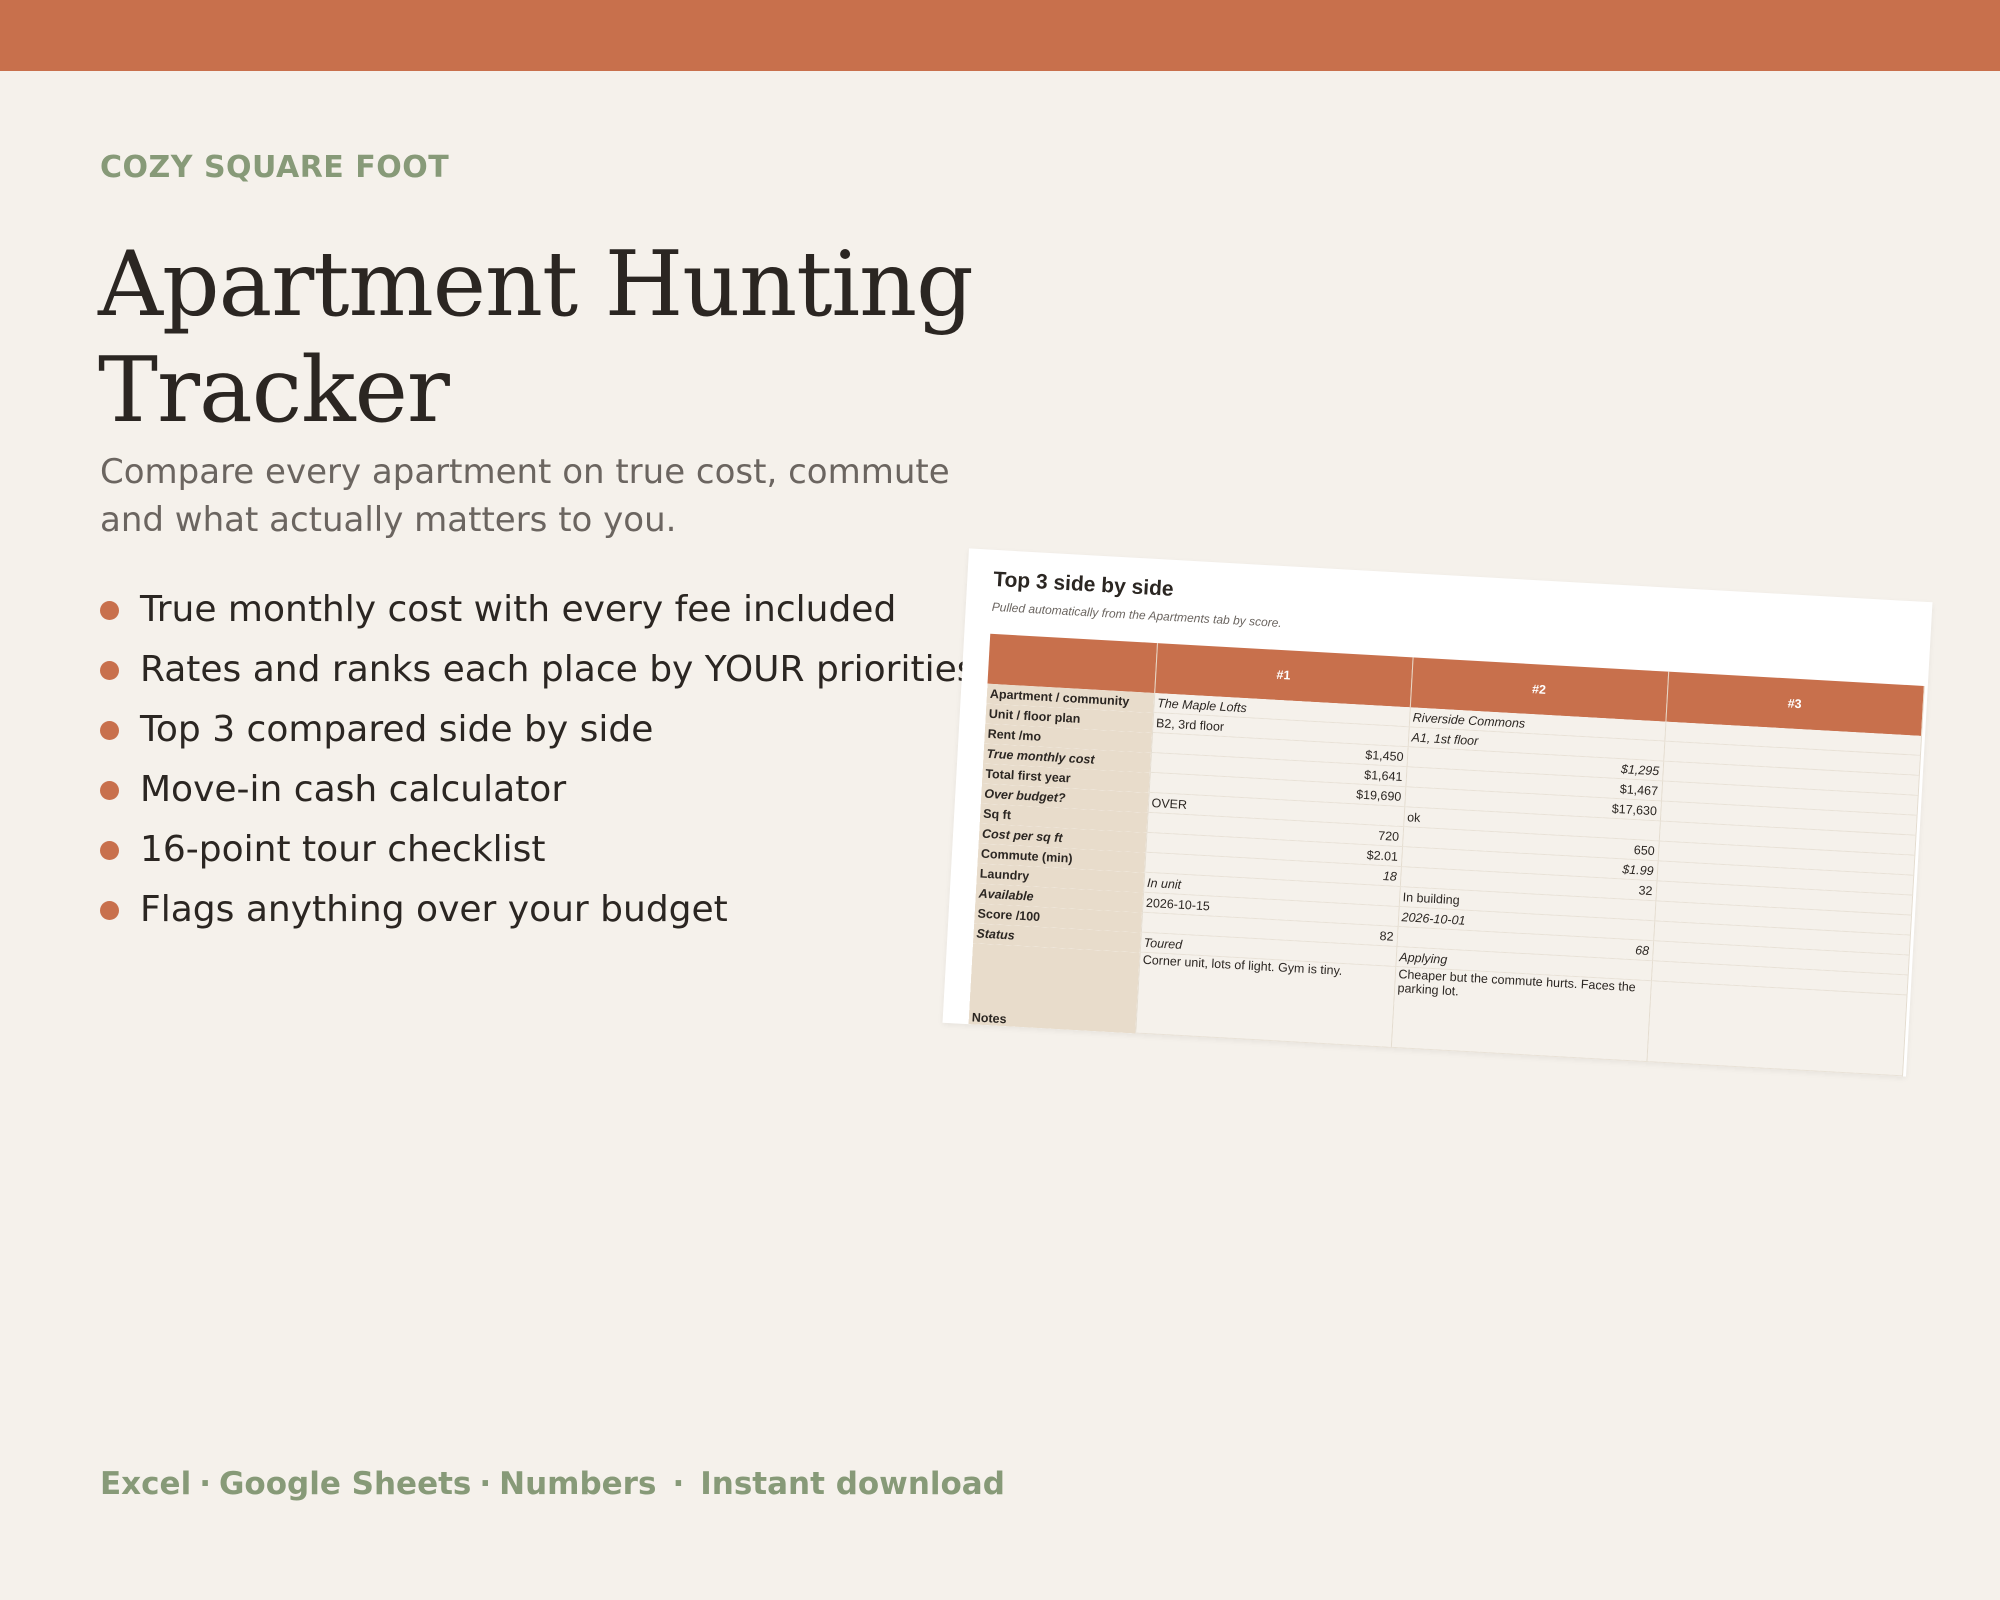 Image resolution: width=2000 pixels, height=1600 pixels. What do you see at coordinates (1054, 987) in the screenshot?
I see `row-label: Notes` at bounding box center [1054, 987].